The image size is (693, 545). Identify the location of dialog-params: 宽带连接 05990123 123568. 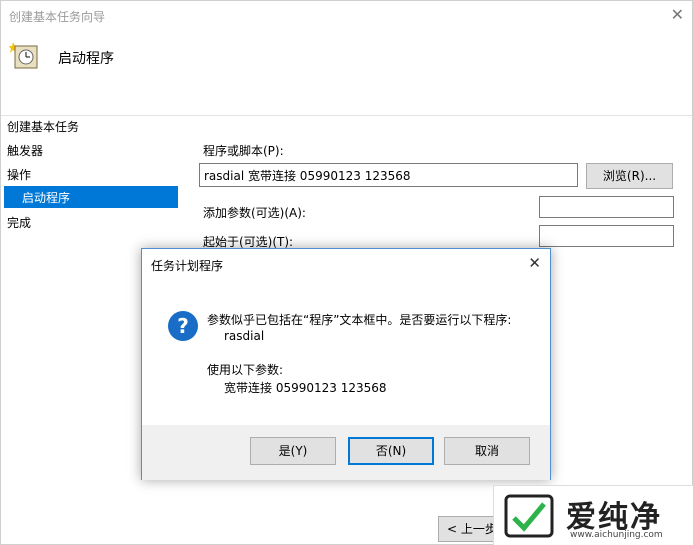
(305, 388).